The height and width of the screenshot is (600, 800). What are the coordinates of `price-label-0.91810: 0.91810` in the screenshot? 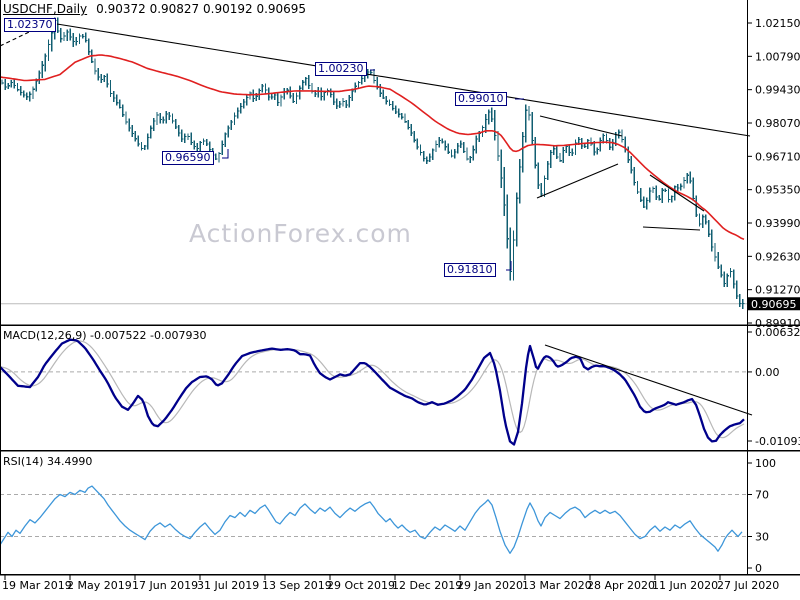 It's located at (470, 270).